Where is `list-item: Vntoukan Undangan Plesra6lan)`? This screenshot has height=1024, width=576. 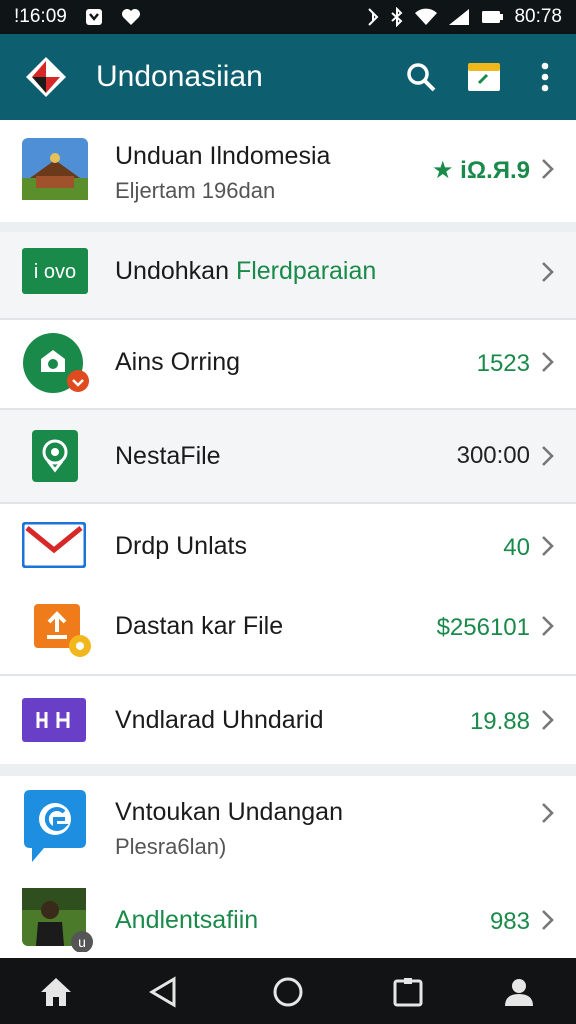 list-item: Vntoukan Undangan Plesra6lan) is located at coordinates (288, 827).